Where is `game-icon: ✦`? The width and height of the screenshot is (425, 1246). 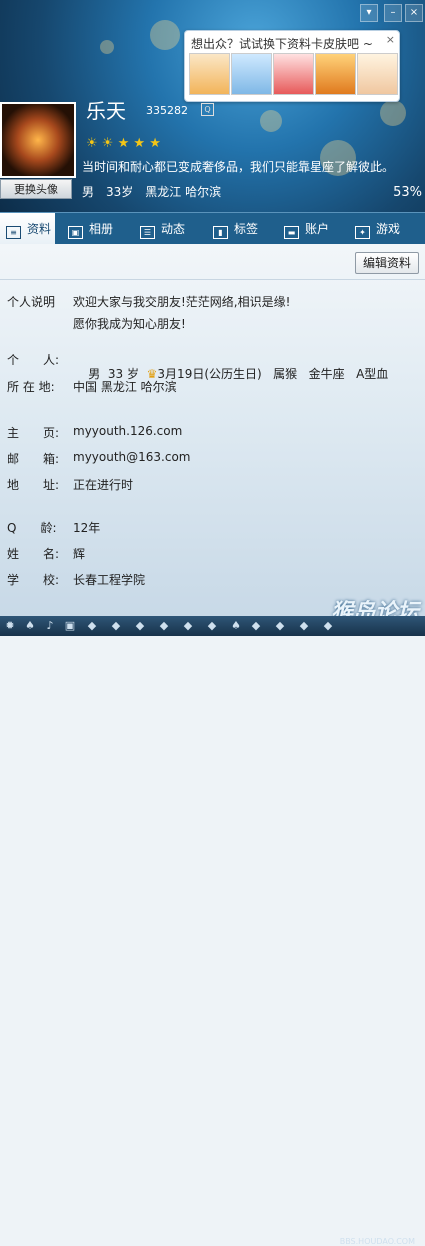
game-icon: ✦ is located at coordinates (362, 232).